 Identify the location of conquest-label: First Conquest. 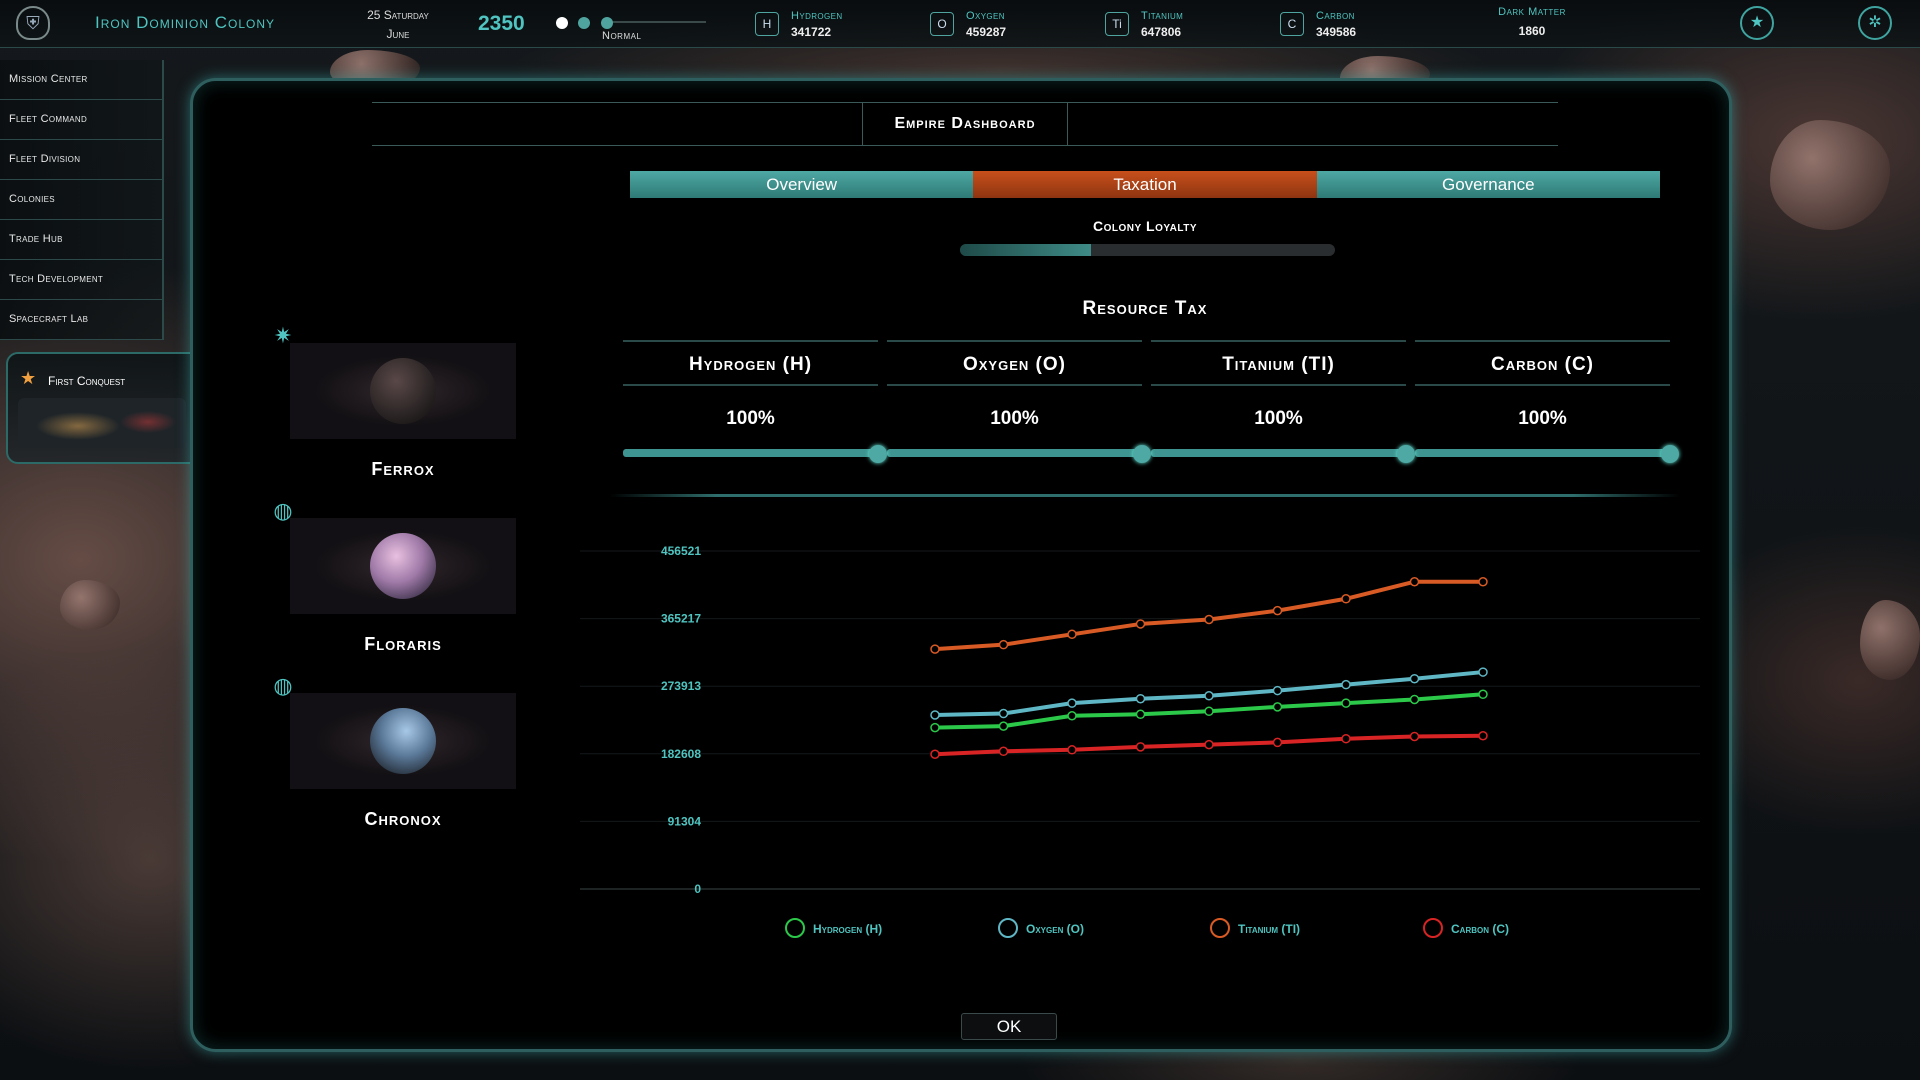
(87, 381).